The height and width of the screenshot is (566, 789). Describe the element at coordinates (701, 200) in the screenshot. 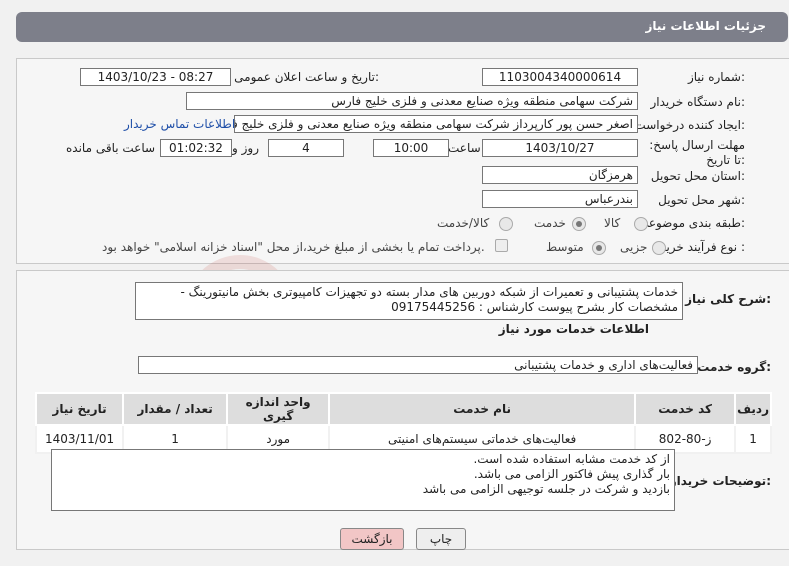

I see `city-label: شهر محل تحویل:` at that location.